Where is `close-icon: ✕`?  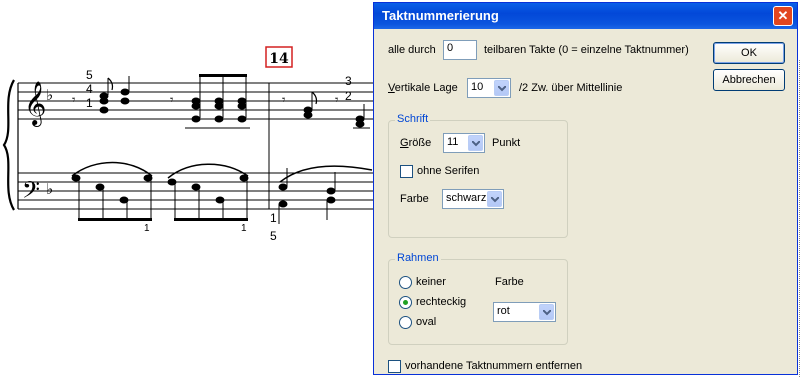
close-icon: ✕ is located at coordinates (783, 15).